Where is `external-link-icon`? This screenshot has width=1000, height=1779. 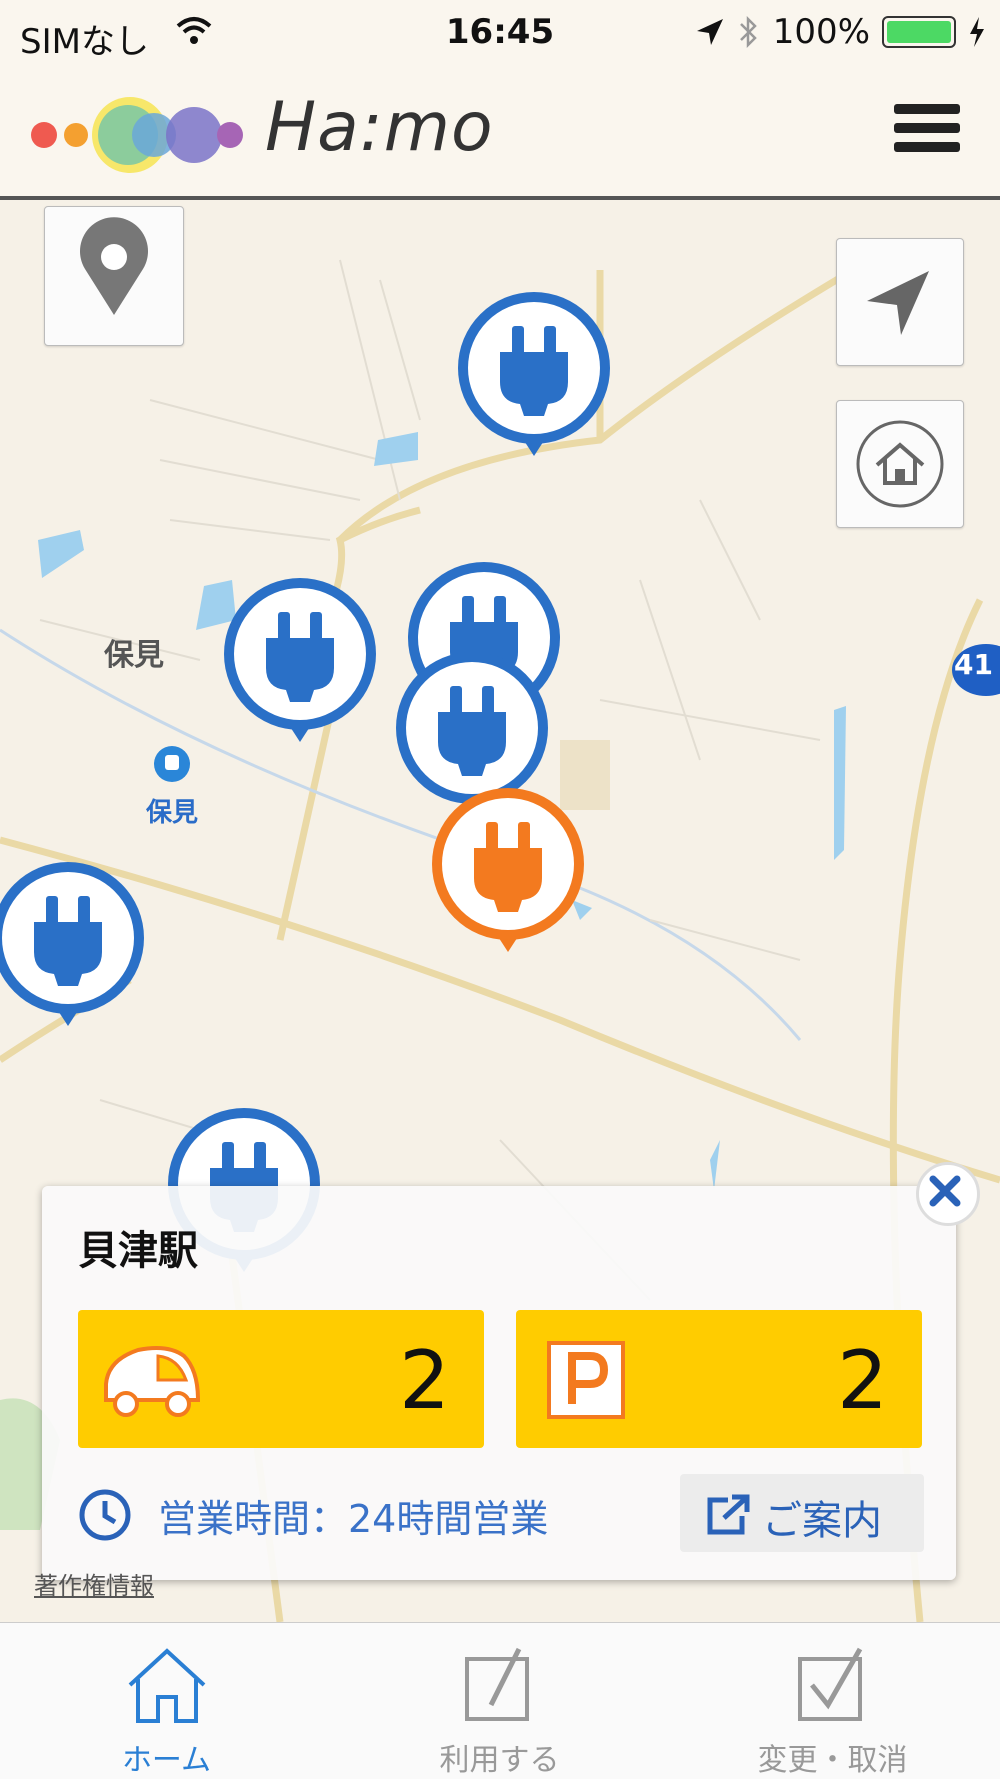
external-link-icon is located at coordinates (728, 1514).